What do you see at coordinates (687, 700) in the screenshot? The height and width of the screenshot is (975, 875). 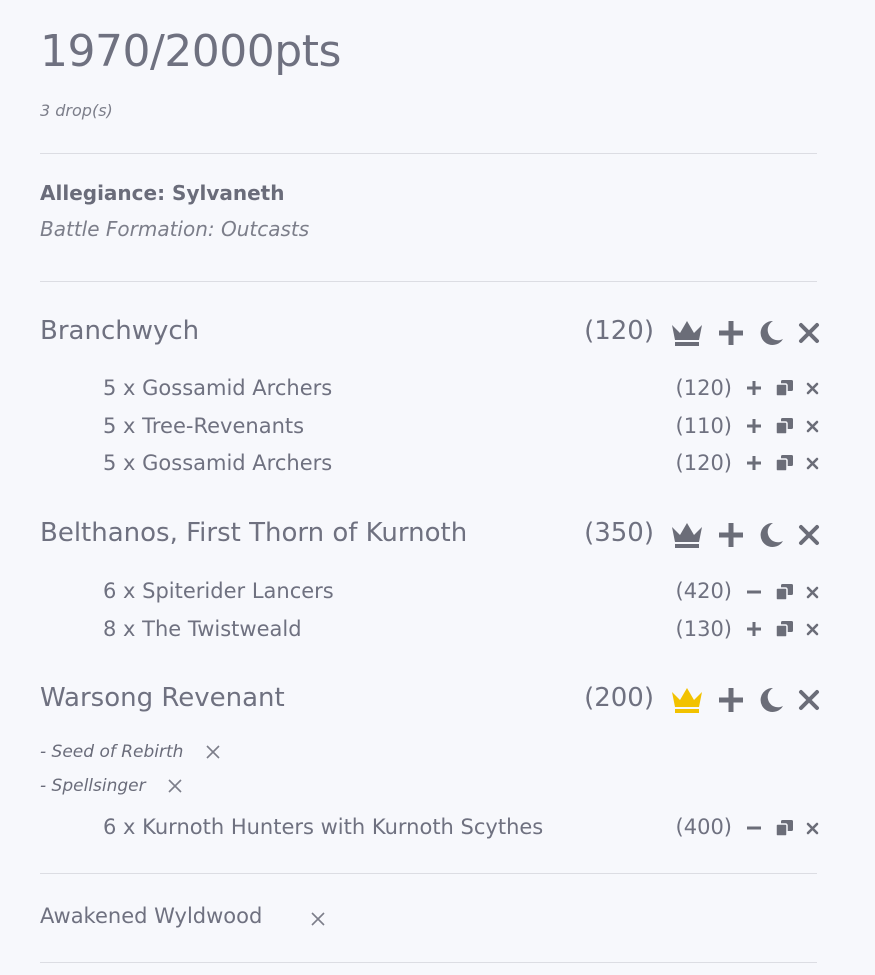 I see `crown-icon-general` at bounding box center [687, 700].